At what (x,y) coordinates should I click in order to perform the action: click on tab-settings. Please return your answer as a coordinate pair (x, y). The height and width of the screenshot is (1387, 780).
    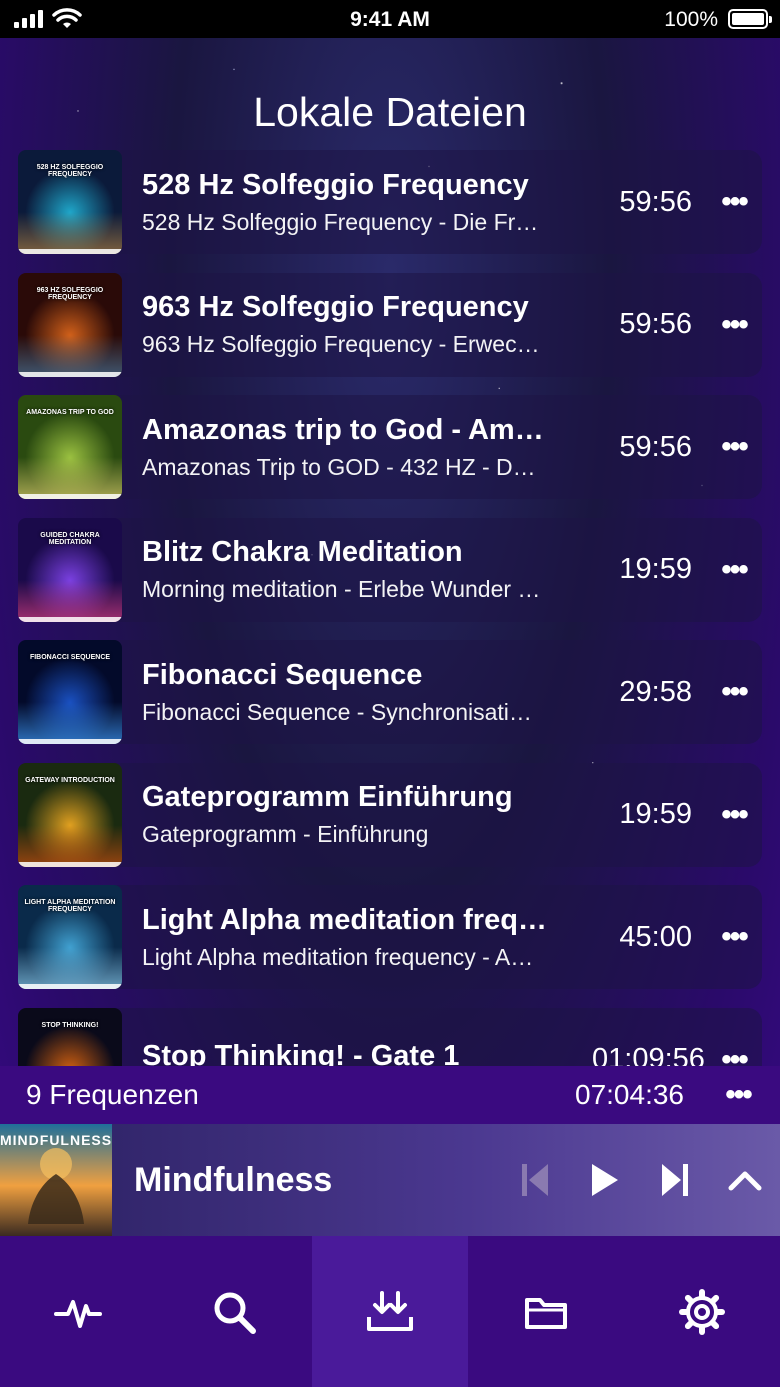
    Looking at the image, I should click on (702, 1311).